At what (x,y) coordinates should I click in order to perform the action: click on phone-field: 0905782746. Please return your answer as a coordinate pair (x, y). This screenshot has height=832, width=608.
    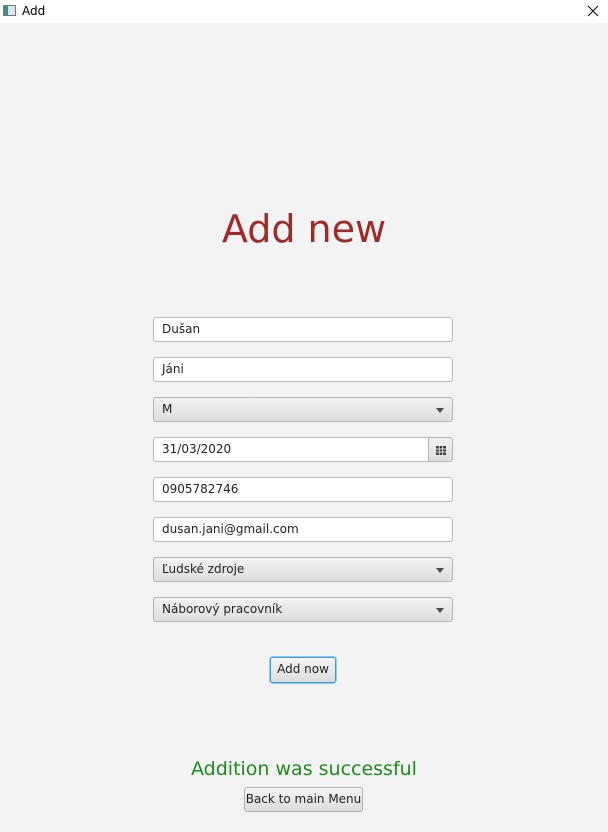
    Looking at the image, I should click on (303, 489).